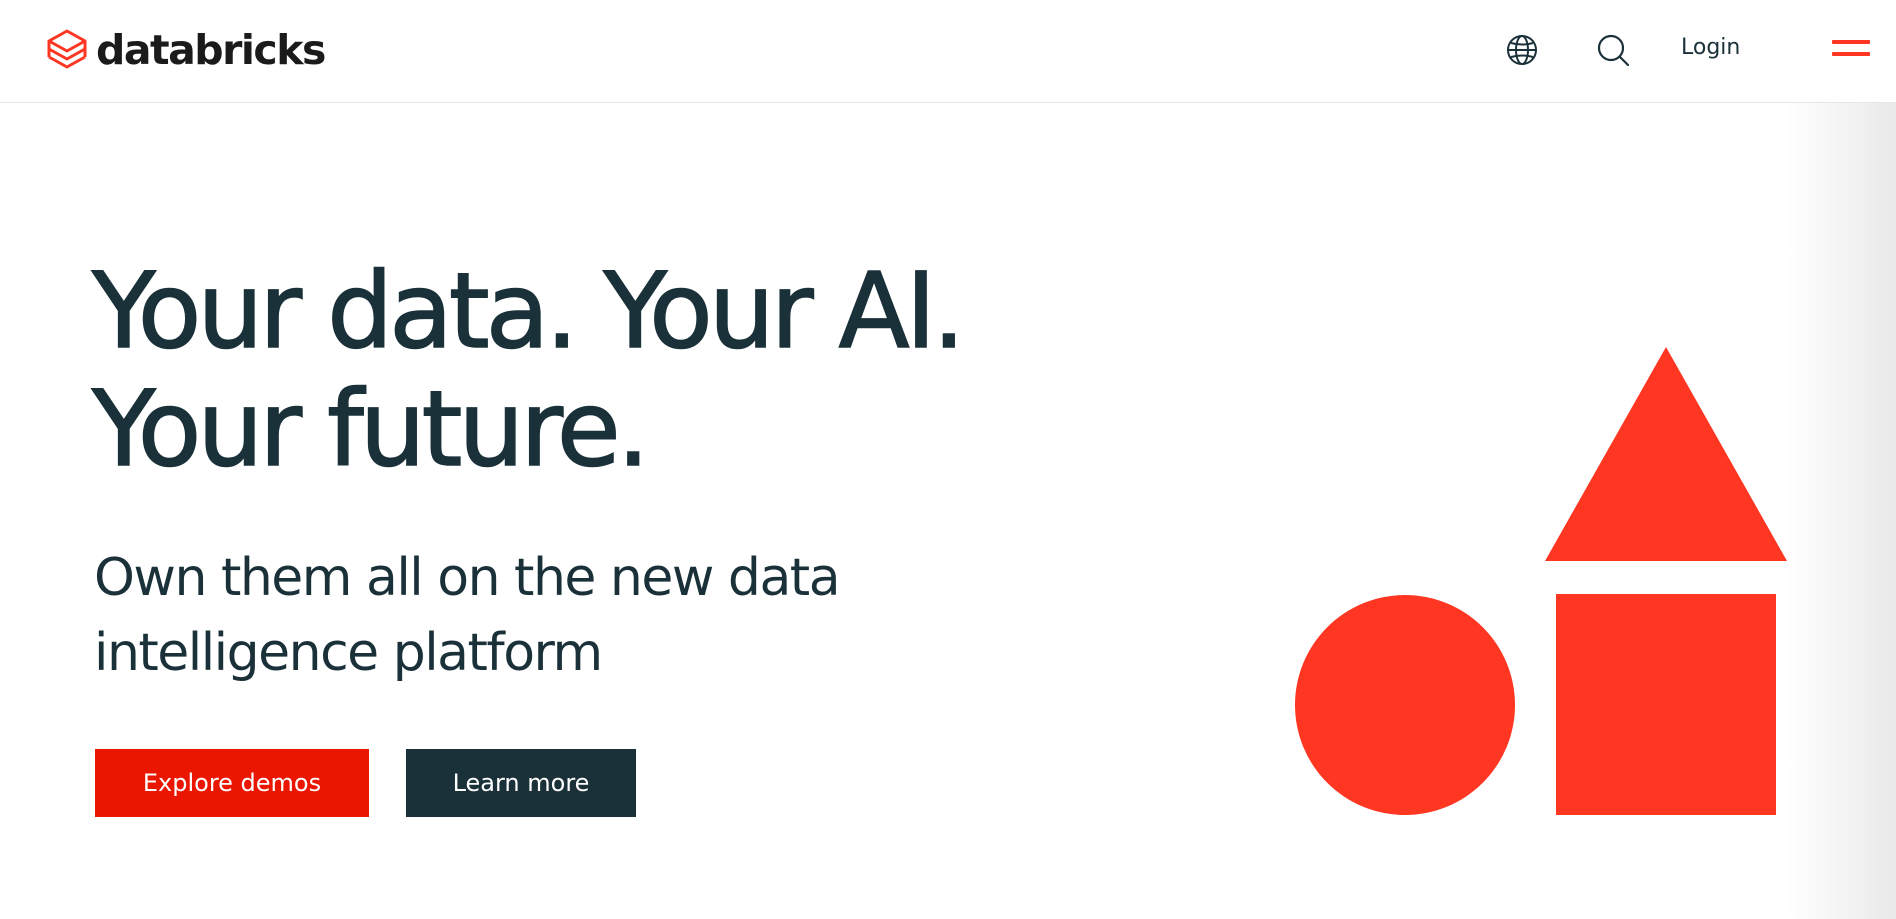 The image size is (1896, 919). What do you see at coordinates (67, 49) in the screenshot?
I see `databricks-logo-icon` at bounding box center [67, 49].